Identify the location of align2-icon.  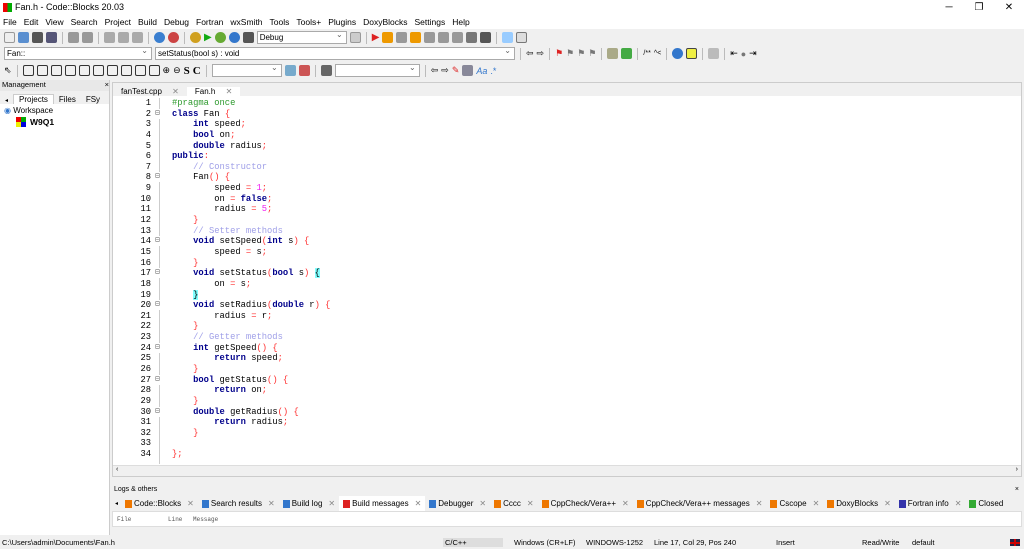
(98, 70).